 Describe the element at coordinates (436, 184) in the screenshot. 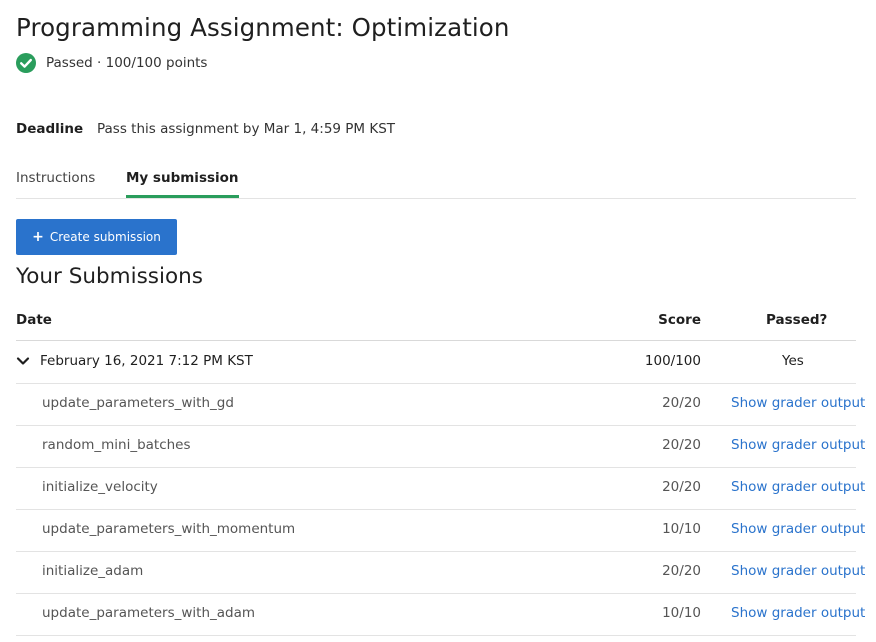

I see `tab-bar: Instructions My submission` at that location.